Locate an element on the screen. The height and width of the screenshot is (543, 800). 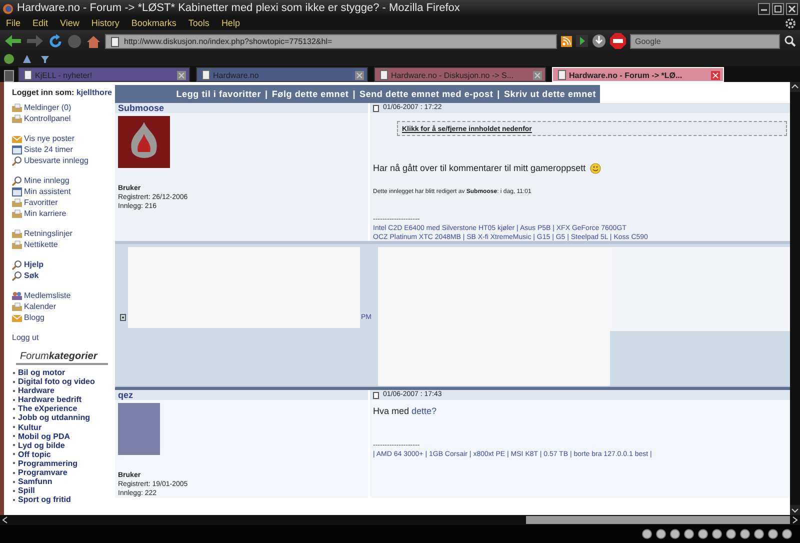
sidebar-link: Blogg is located at coordinates (63, 317).